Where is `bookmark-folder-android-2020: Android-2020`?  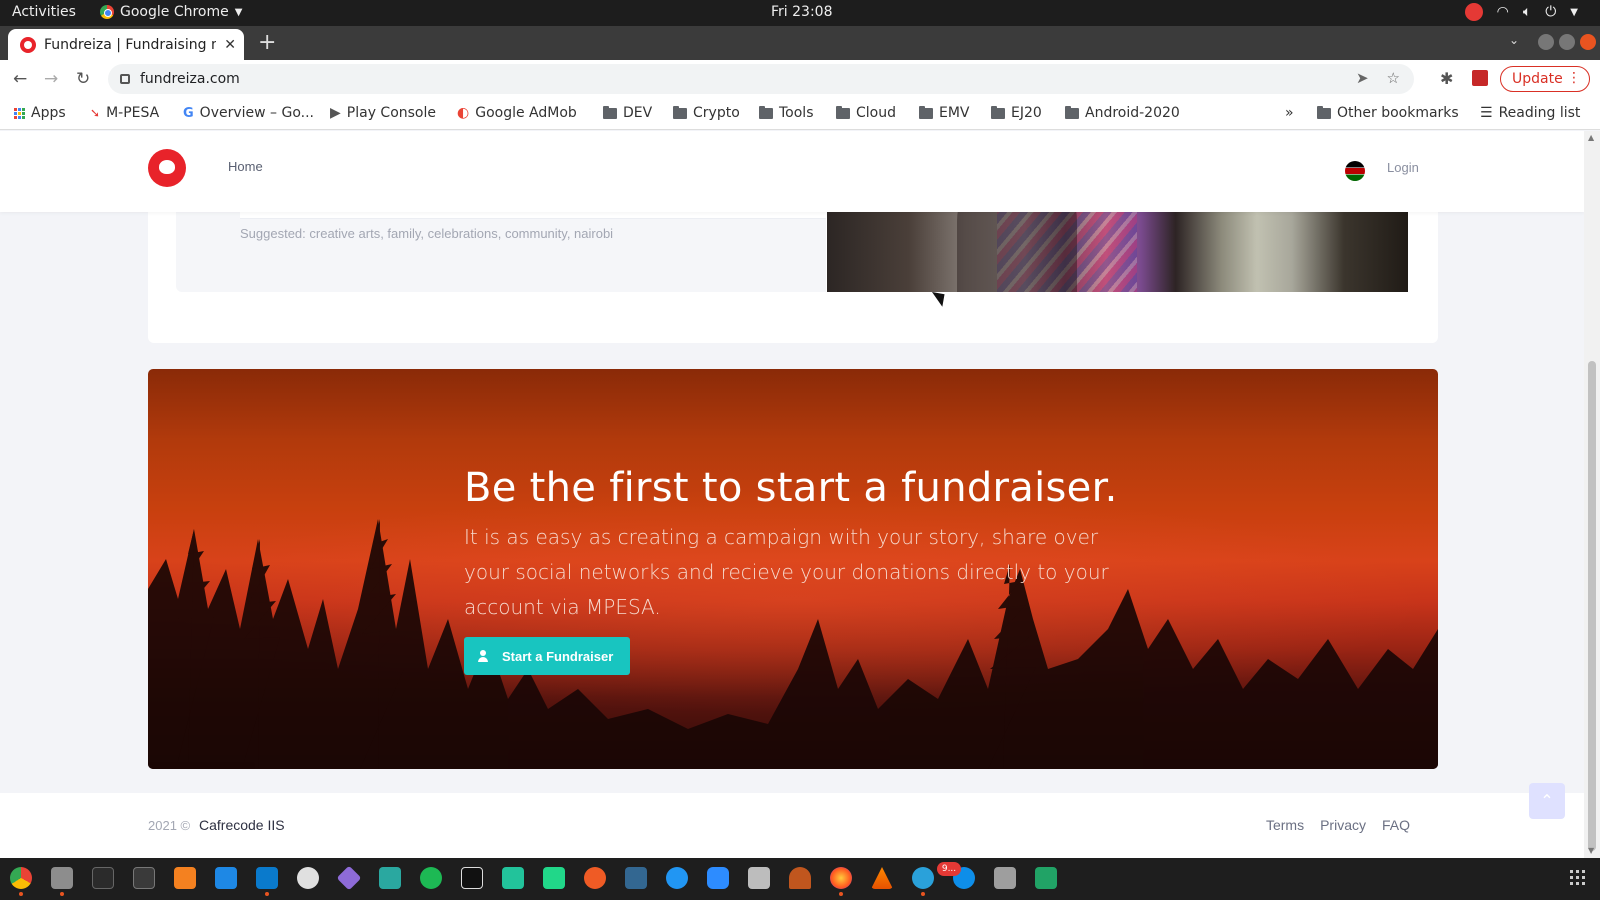
bookmark-folder-android-2020: Android-2020 is located at coordinates (1122, 113).